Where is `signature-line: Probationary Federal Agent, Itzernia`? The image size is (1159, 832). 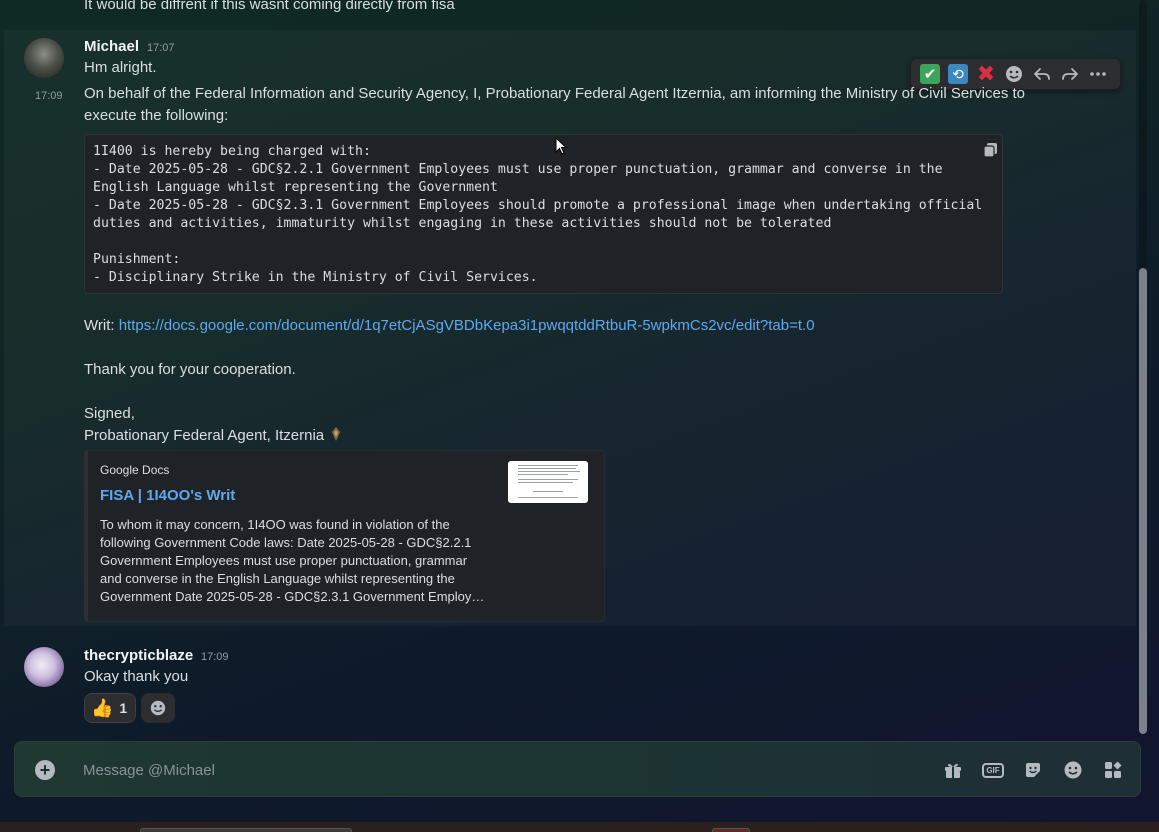 signature-line: Probationary Federal Agent, Itzernia is located at coordinates (213, 436).